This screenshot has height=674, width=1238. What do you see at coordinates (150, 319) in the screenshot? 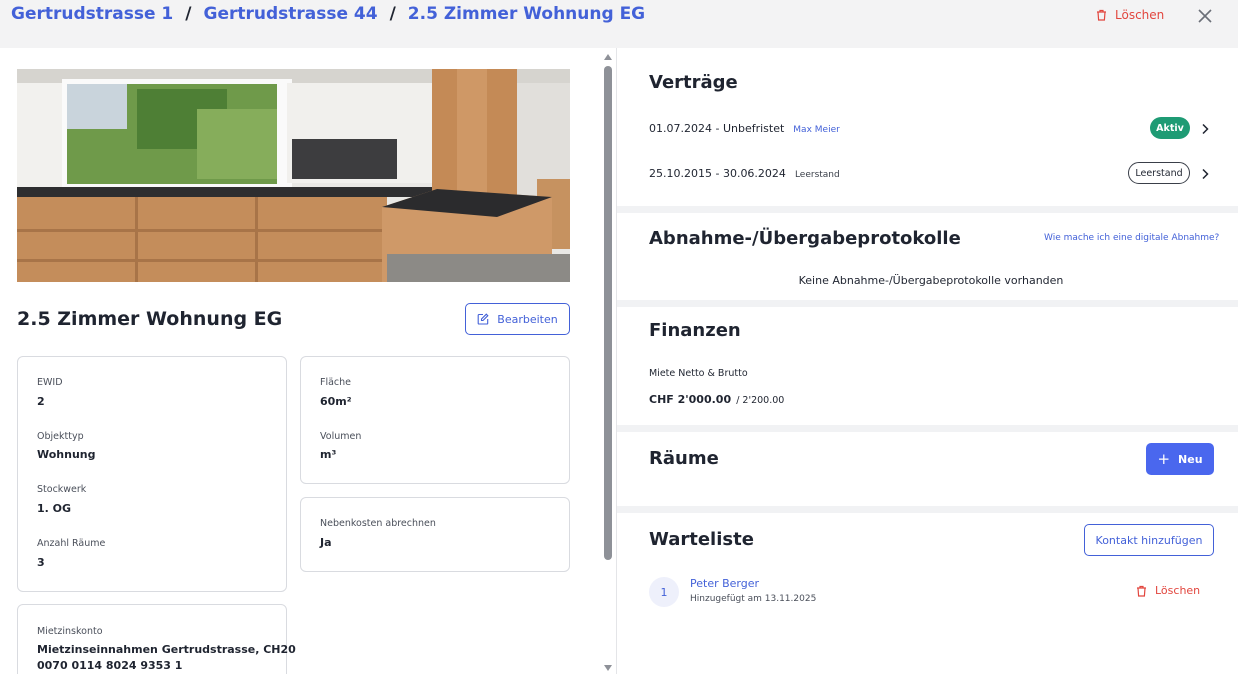
I see `unit-title: 2.5 Zimmer Wohnung EG` at bounding box center [150, 319].